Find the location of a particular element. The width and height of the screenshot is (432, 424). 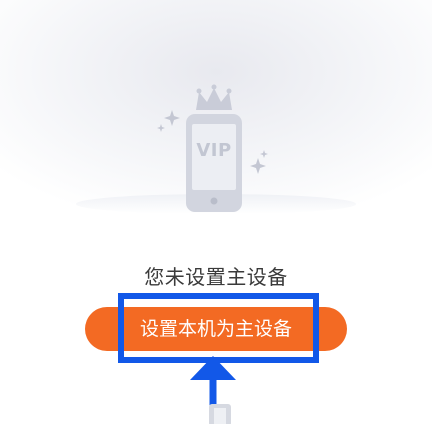

set-primary-device-button: 设置本机为主设备 is located at coordinates (216, 329).